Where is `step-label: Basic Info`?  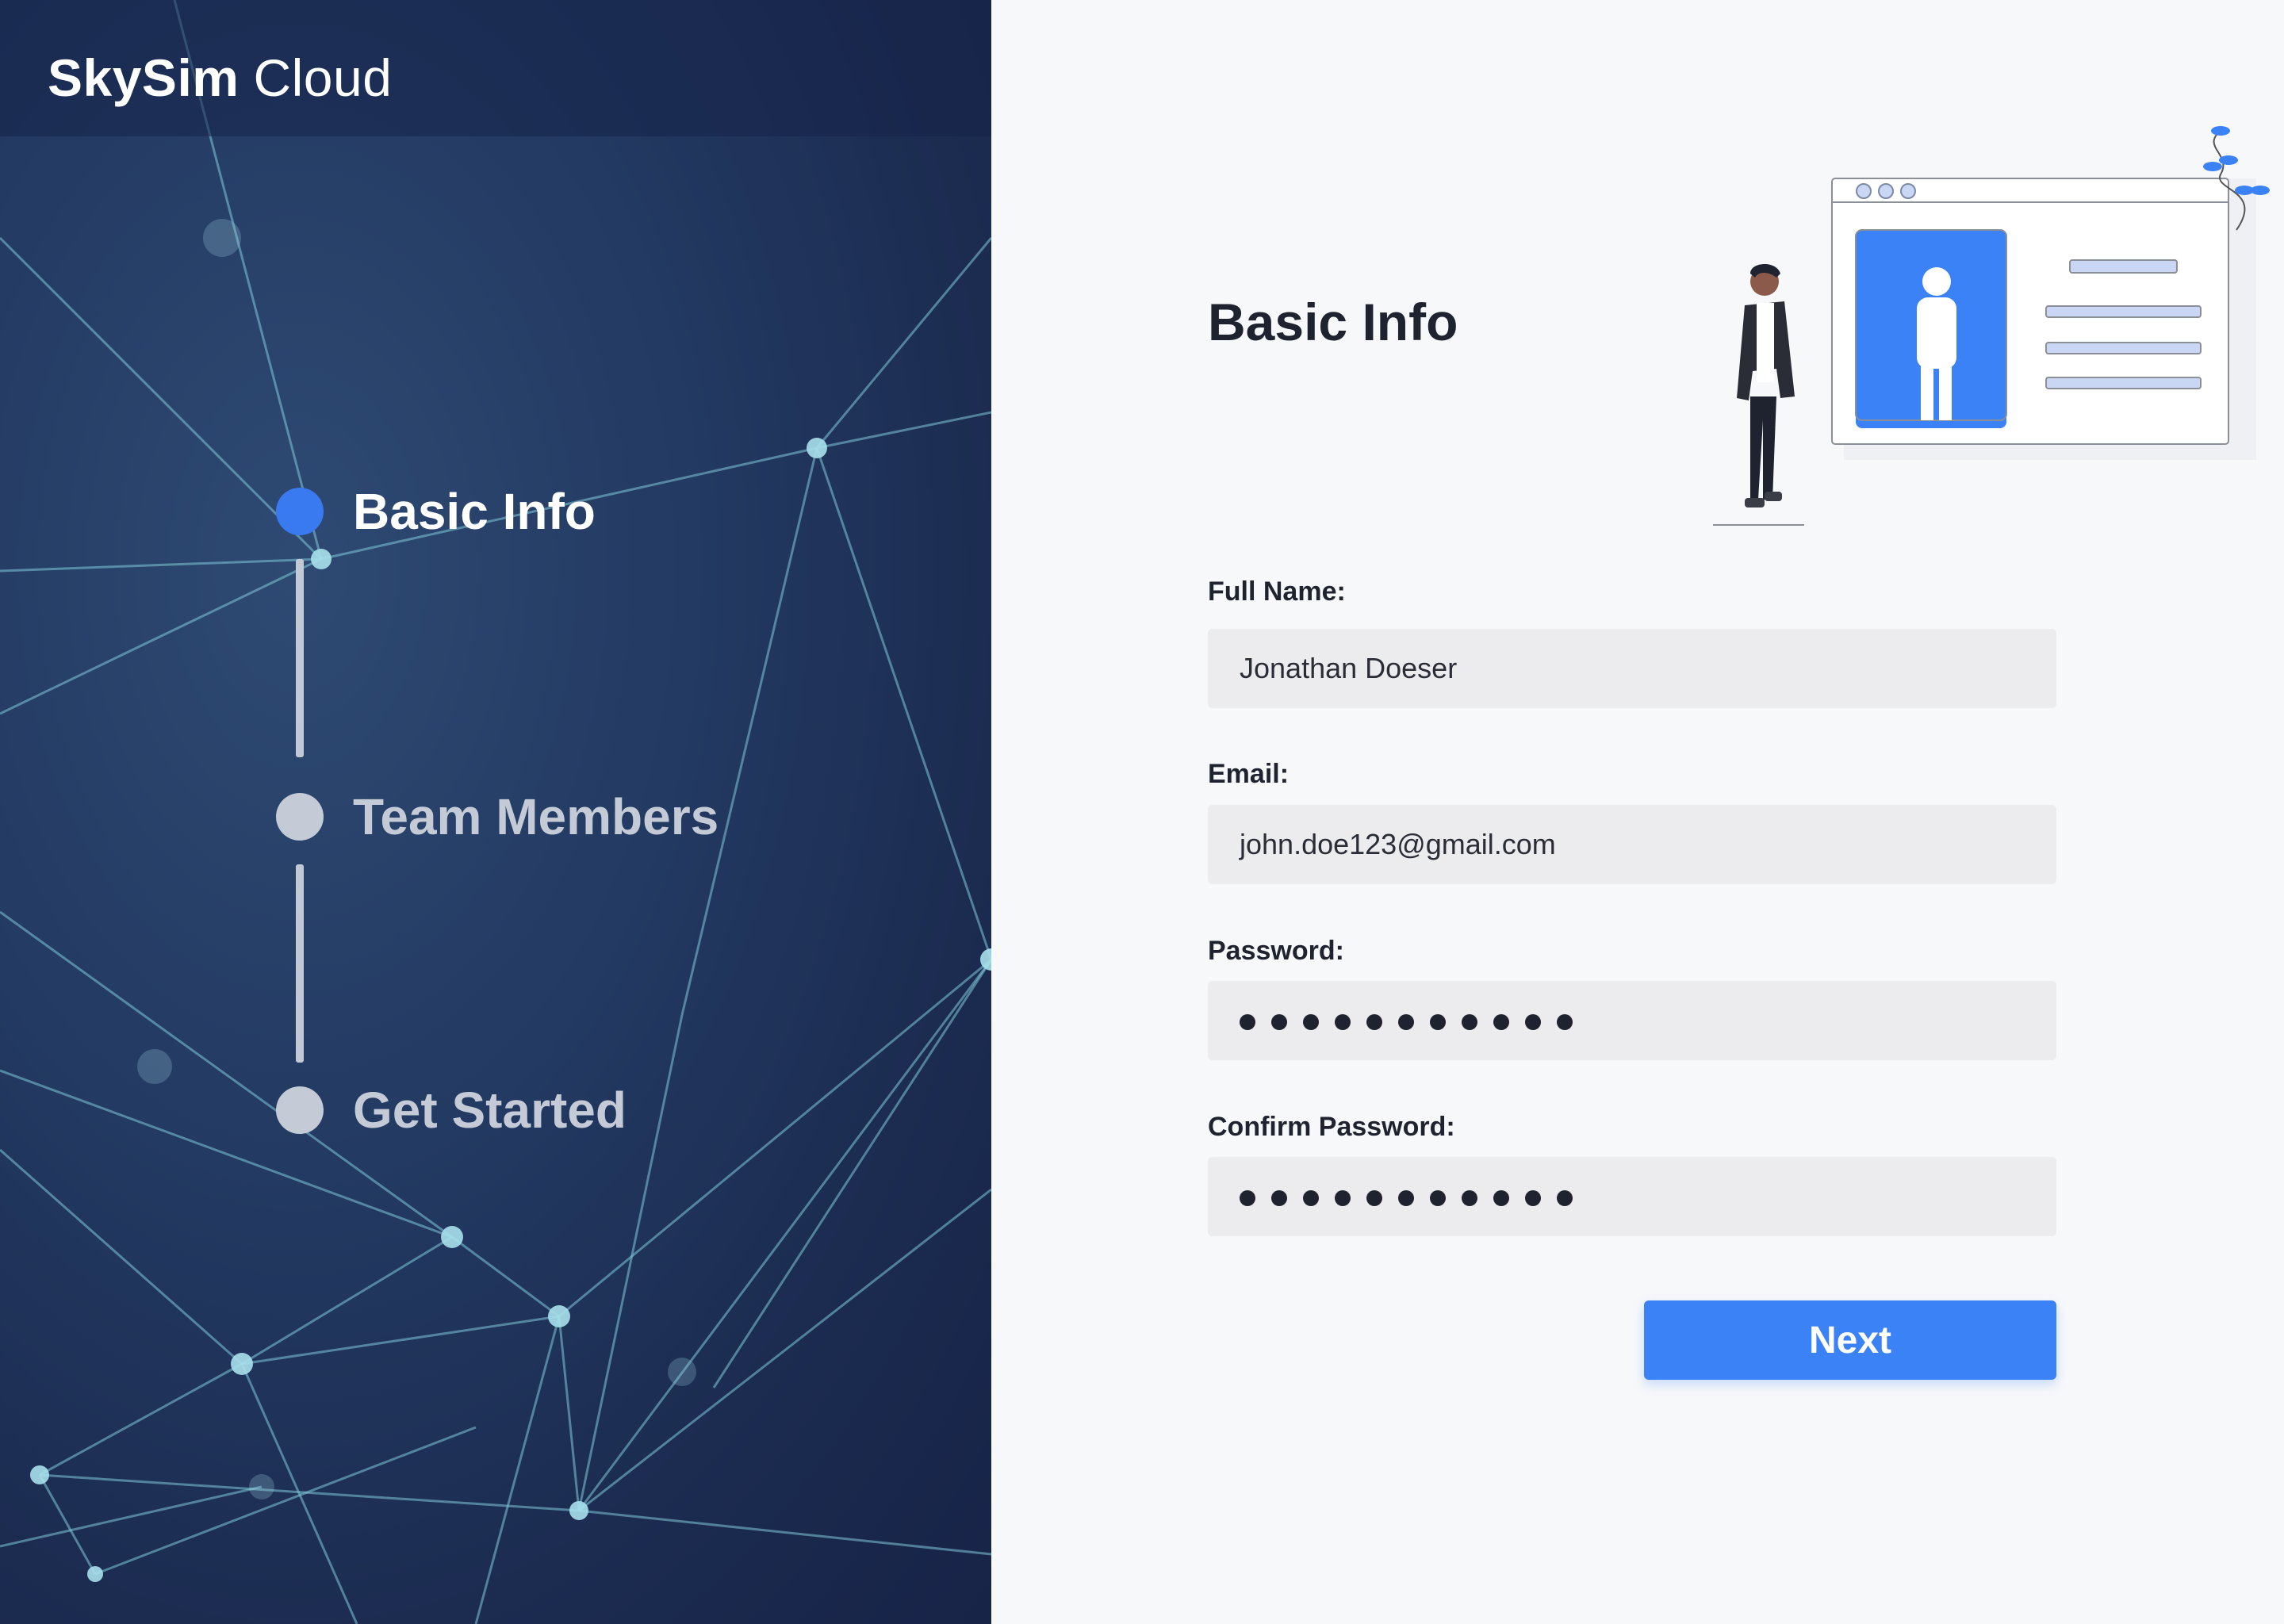
step-label: Basic Info is located at coordinates (474, 511).